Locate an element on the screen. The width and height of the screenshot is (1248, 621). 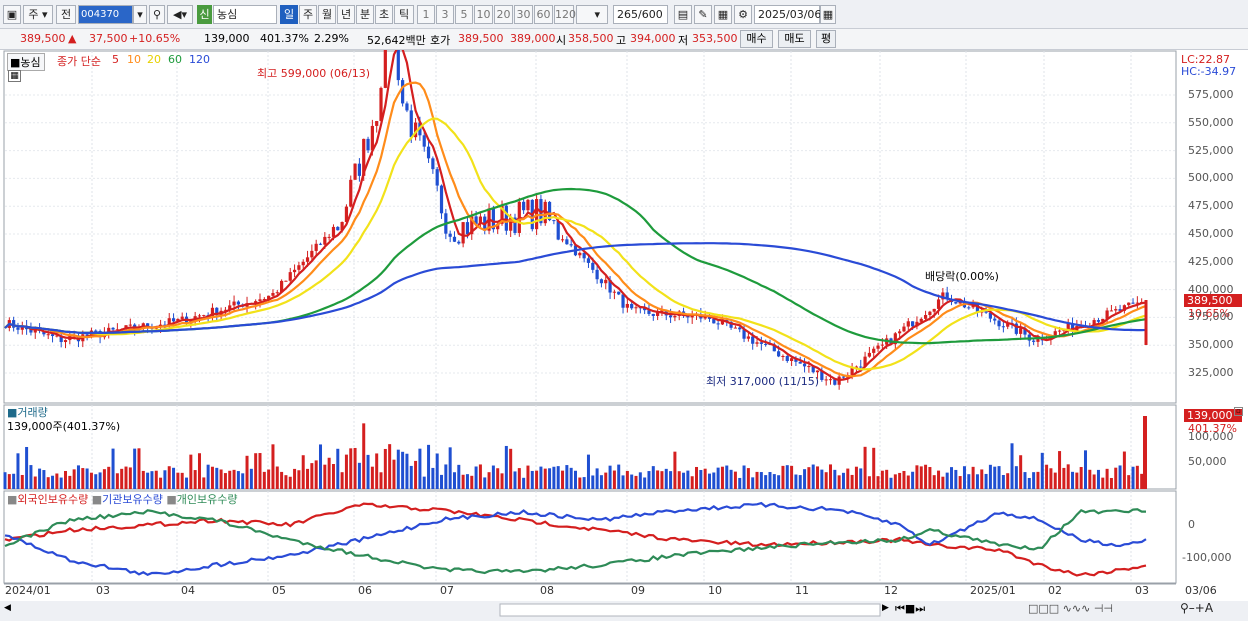
individual-legend: 개인보유수량 is located at coordinates (207, 499).